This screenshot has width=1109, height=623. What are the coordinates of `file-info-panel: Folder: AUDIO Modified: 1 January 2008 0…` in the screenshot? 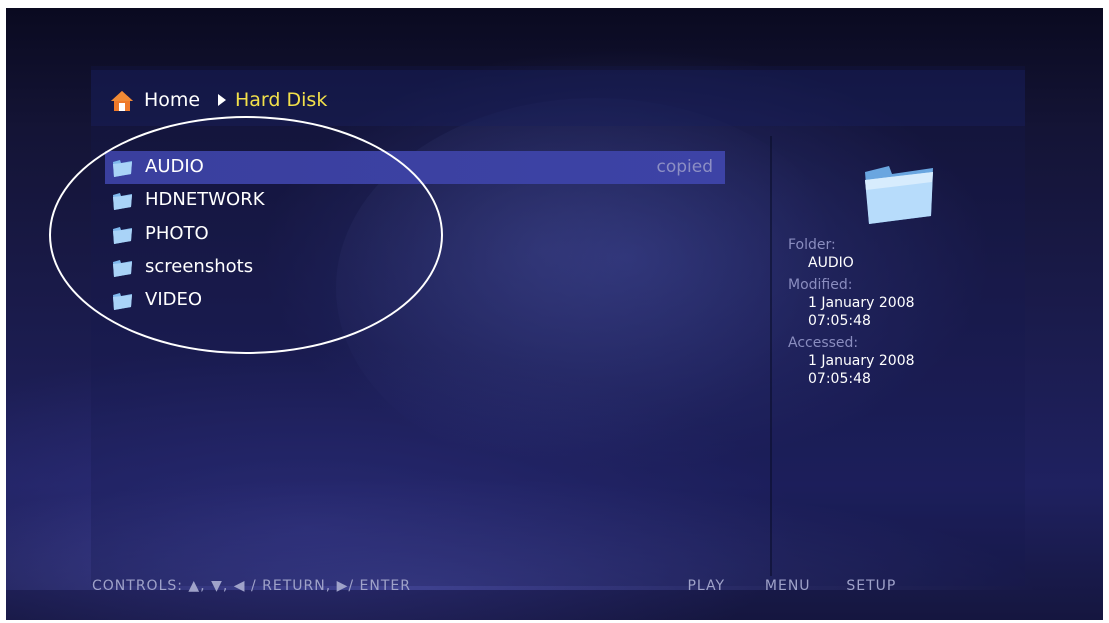 It's located at (851, 312).